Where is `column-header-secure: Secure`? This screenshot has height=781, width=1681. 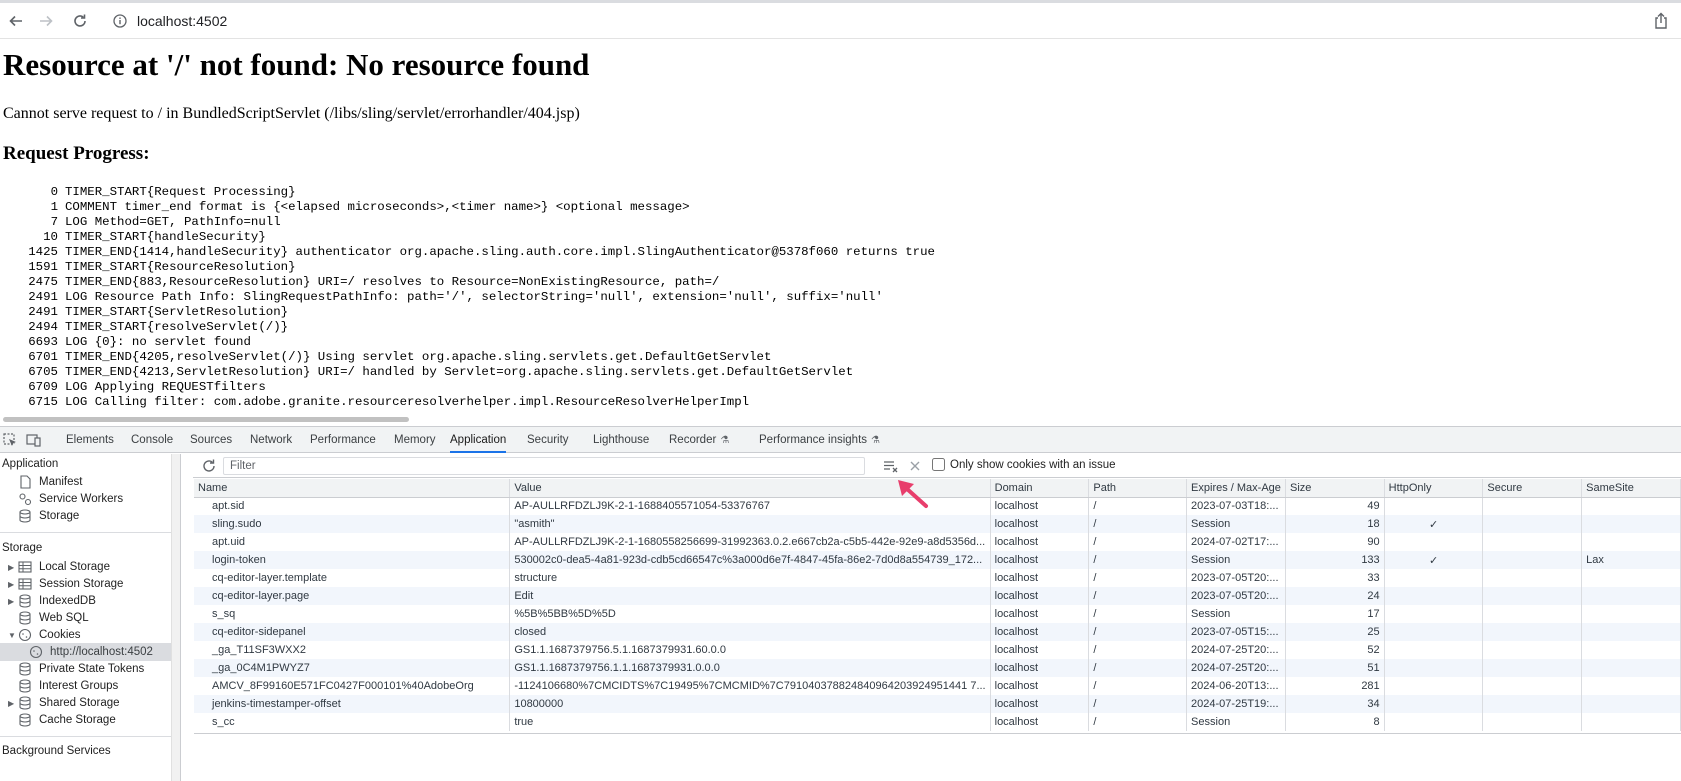 column-header-secure: Secure is located at coordinates (1532, 488).